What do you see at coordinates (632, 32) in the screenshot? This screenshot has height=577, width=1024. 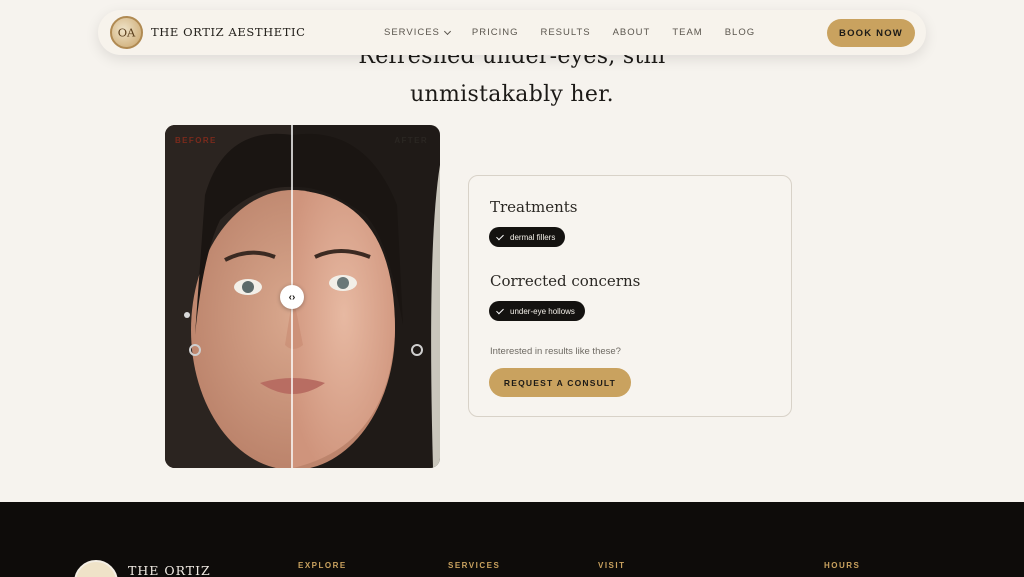 I see `nav-item-about: ABOUT` at bounding box center [632, 32].